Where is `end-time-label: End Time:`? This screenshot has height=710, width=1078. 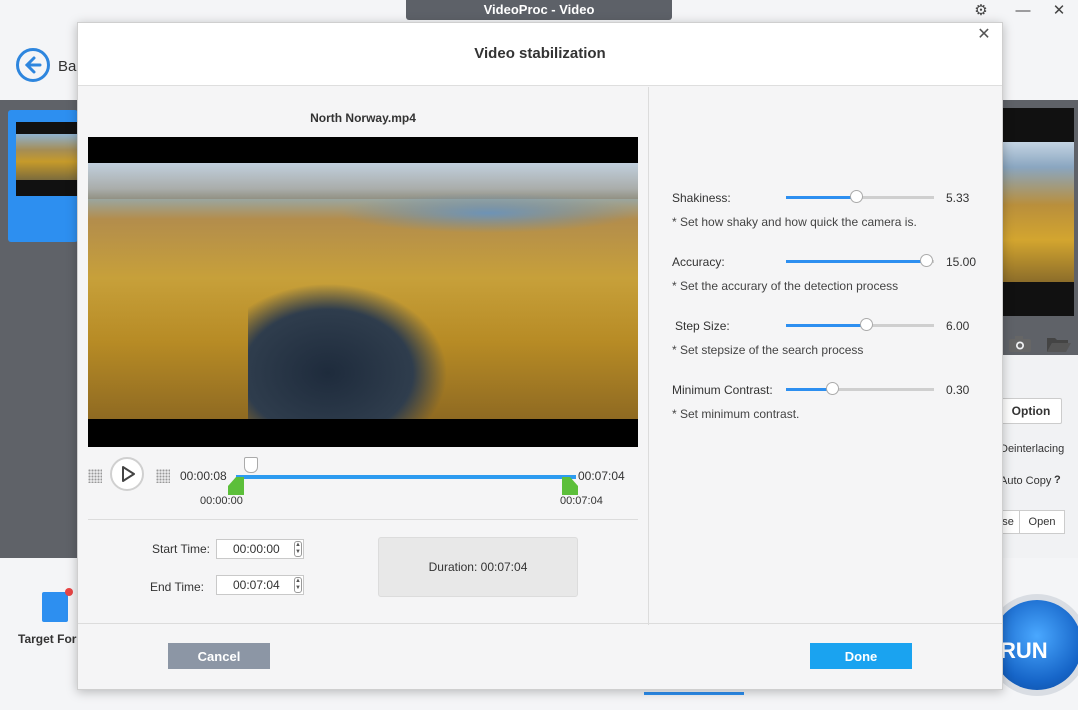
end-time-label: End Time: is located at coordinates (176, 587).